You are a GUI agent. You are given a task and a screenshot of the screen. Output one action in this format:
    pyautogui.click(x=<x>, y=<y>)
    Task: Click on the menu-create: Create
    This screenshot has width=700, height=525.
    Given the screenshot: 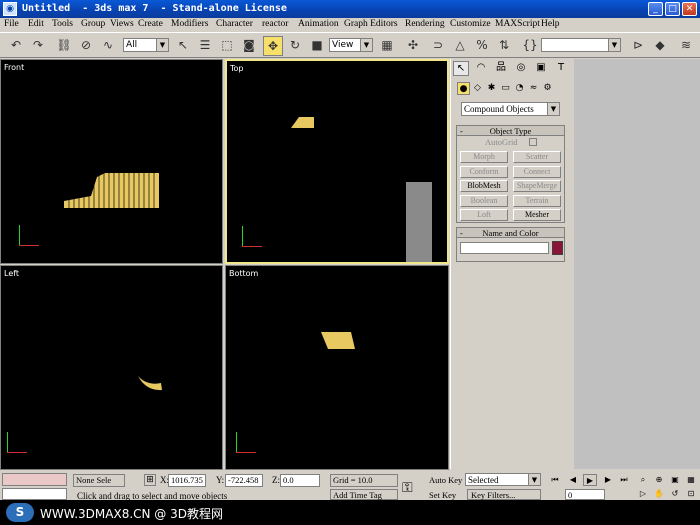 What is the action you would take?
    pyautogui.click(x=150, y=24)
    